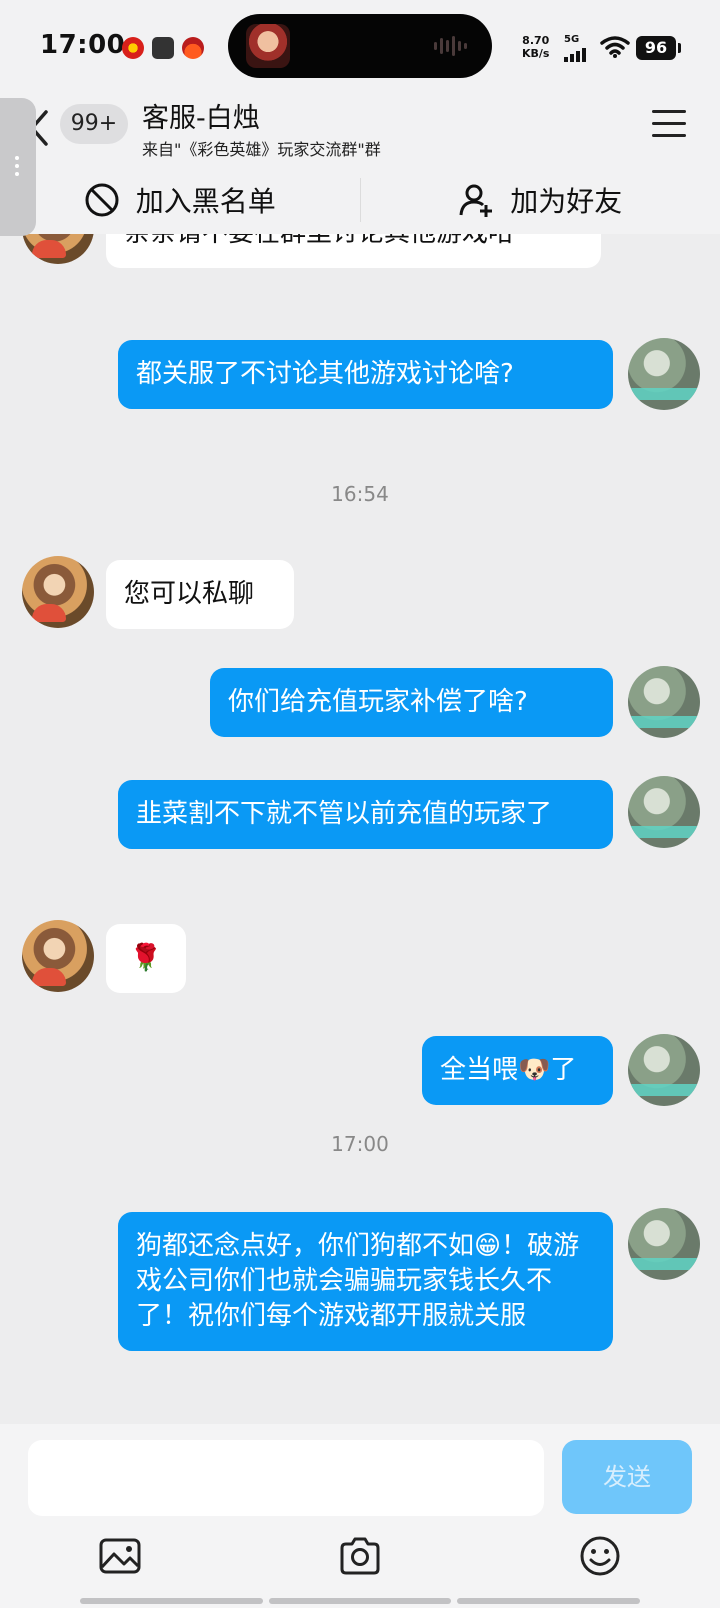 The image size is (720, 1608). Describe the element at coordinates (360, 494) in the screenshot. I see `timestamp: 16:54` at that location.